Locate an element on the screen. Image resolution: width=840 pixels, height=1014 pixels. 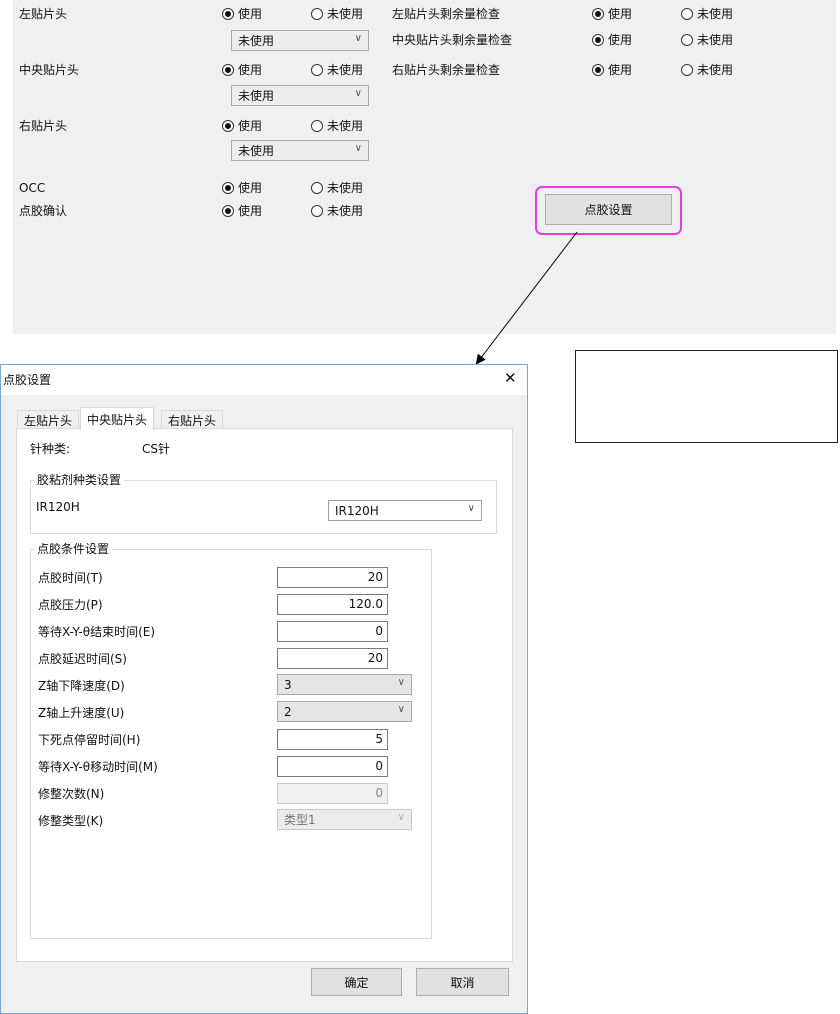
ok-button: 确定 is located at coordinates (356, 982).